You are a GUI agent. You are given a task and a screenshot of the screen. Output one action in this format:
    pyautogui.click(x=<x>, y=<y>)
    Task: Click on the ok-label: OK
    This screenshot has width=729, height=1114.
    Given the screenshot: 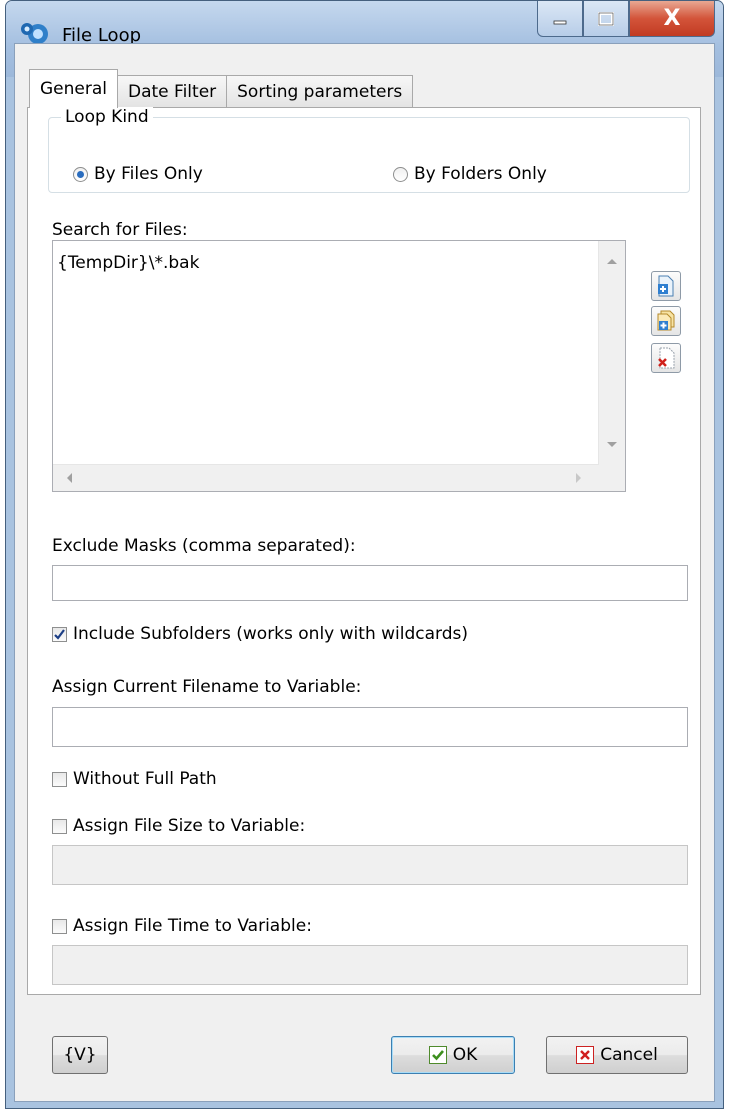 What is the action you would take?
    pyautogui.click(x=465, y=1055)
    